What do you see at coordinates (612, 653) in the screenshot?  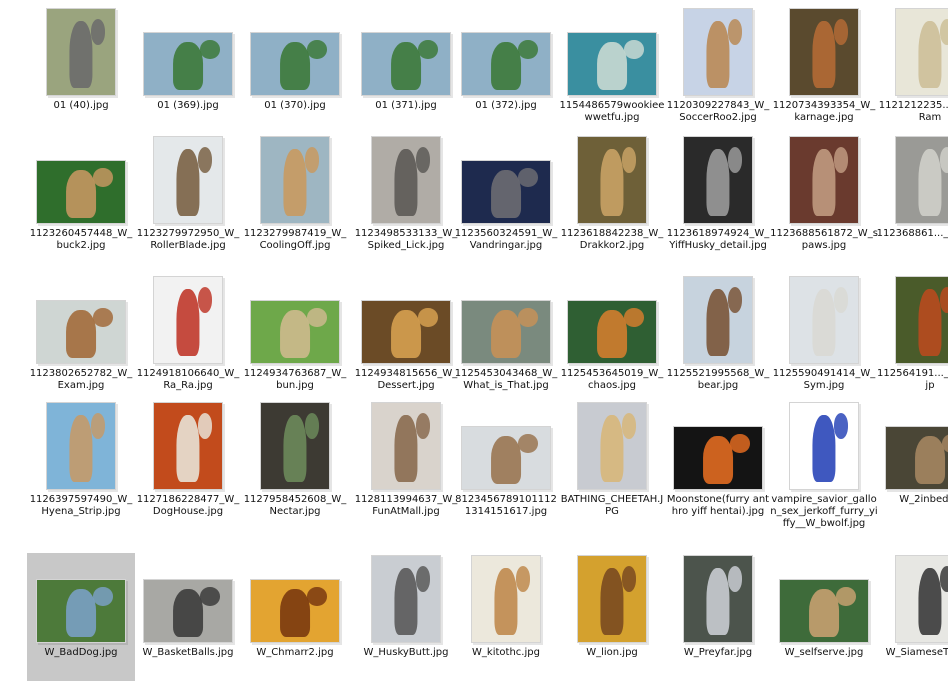 I see `file-name-label: W_lion.jpg` at bounding box center [612, 653].